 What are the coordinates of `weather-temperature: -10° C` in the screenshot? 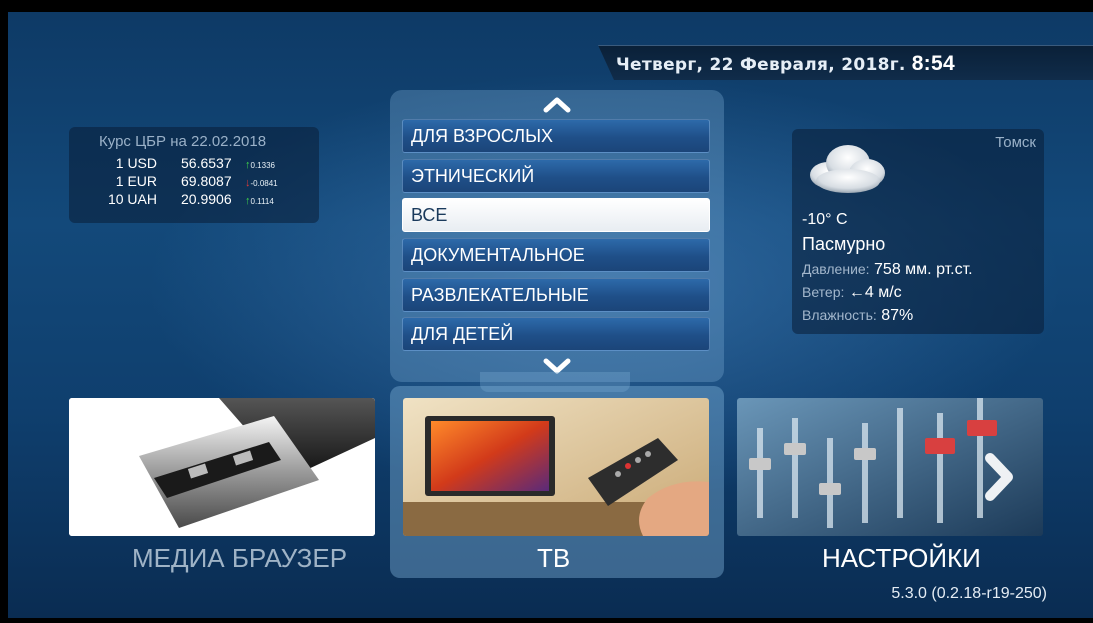 It's located at (825, 219).